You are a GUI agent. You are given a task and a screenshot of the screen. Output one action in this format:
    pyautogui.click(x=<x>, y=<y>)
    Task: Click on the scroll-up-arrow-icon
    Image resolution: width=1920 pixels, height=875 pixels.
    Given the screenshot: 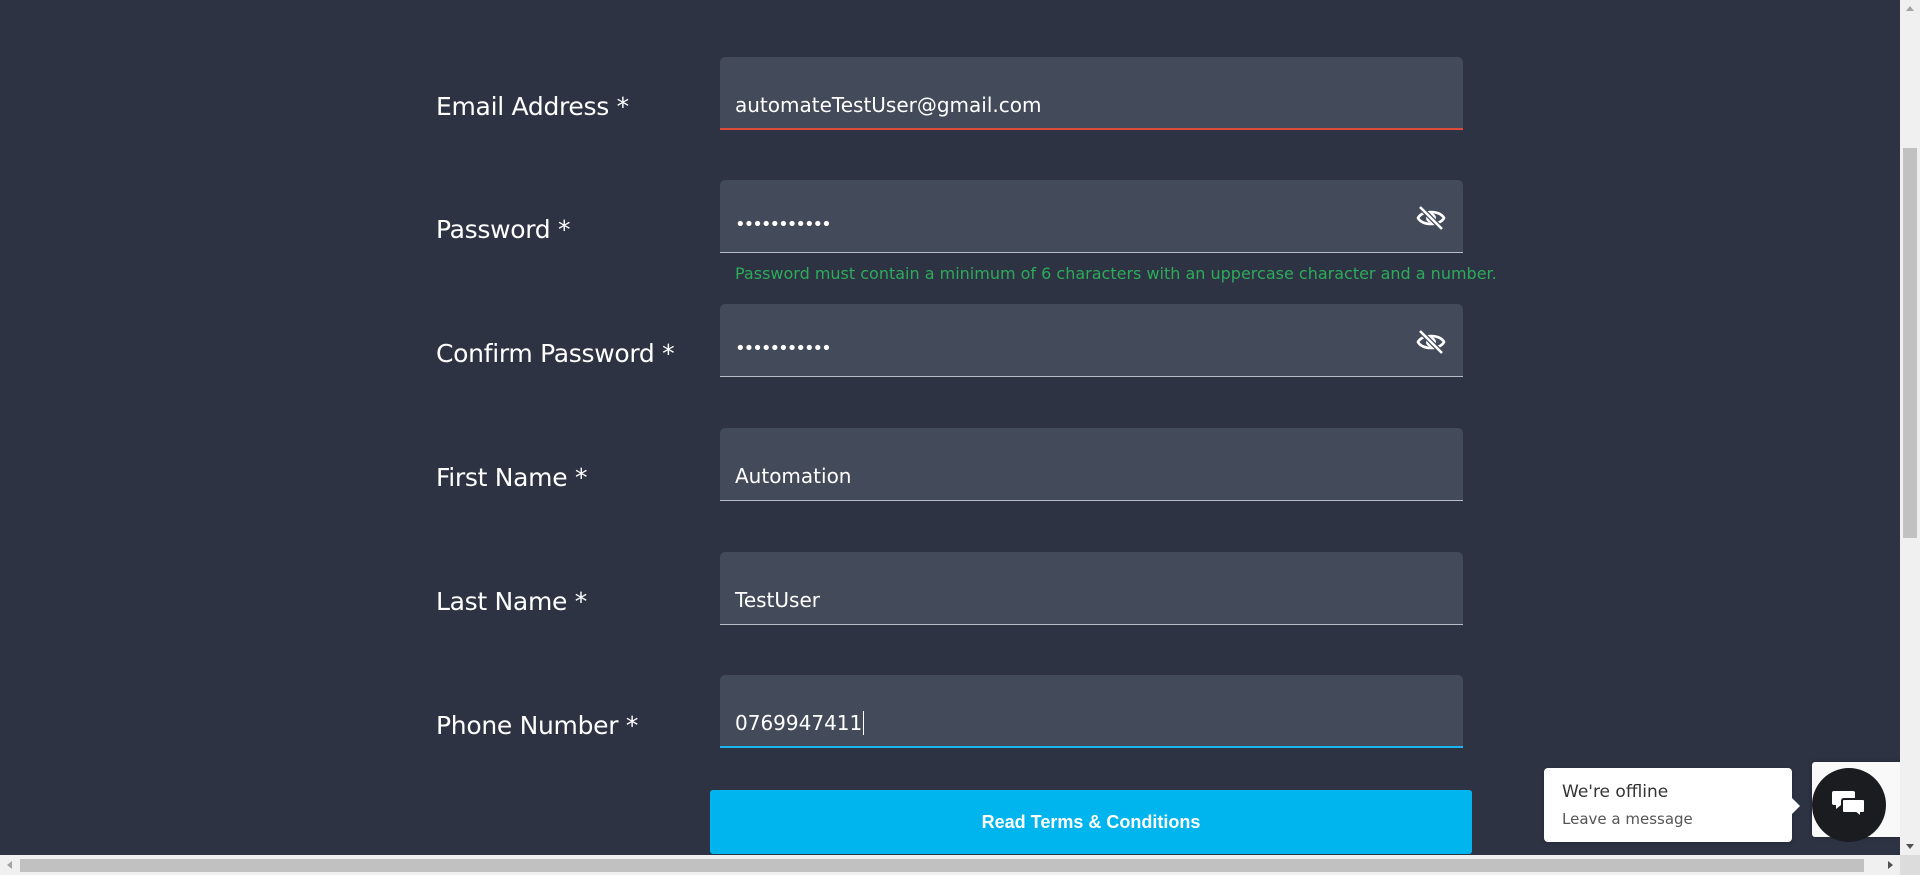 What is the action you would take?
    pyautogui.click(x=1910, y=8)
    